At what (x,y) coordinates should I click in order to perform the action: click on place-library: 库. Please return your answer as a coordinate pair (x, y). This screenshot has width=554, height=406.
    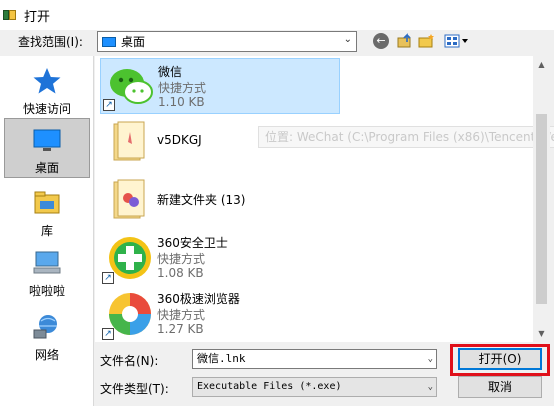
    Looking at the image, I should click on (47, 212).